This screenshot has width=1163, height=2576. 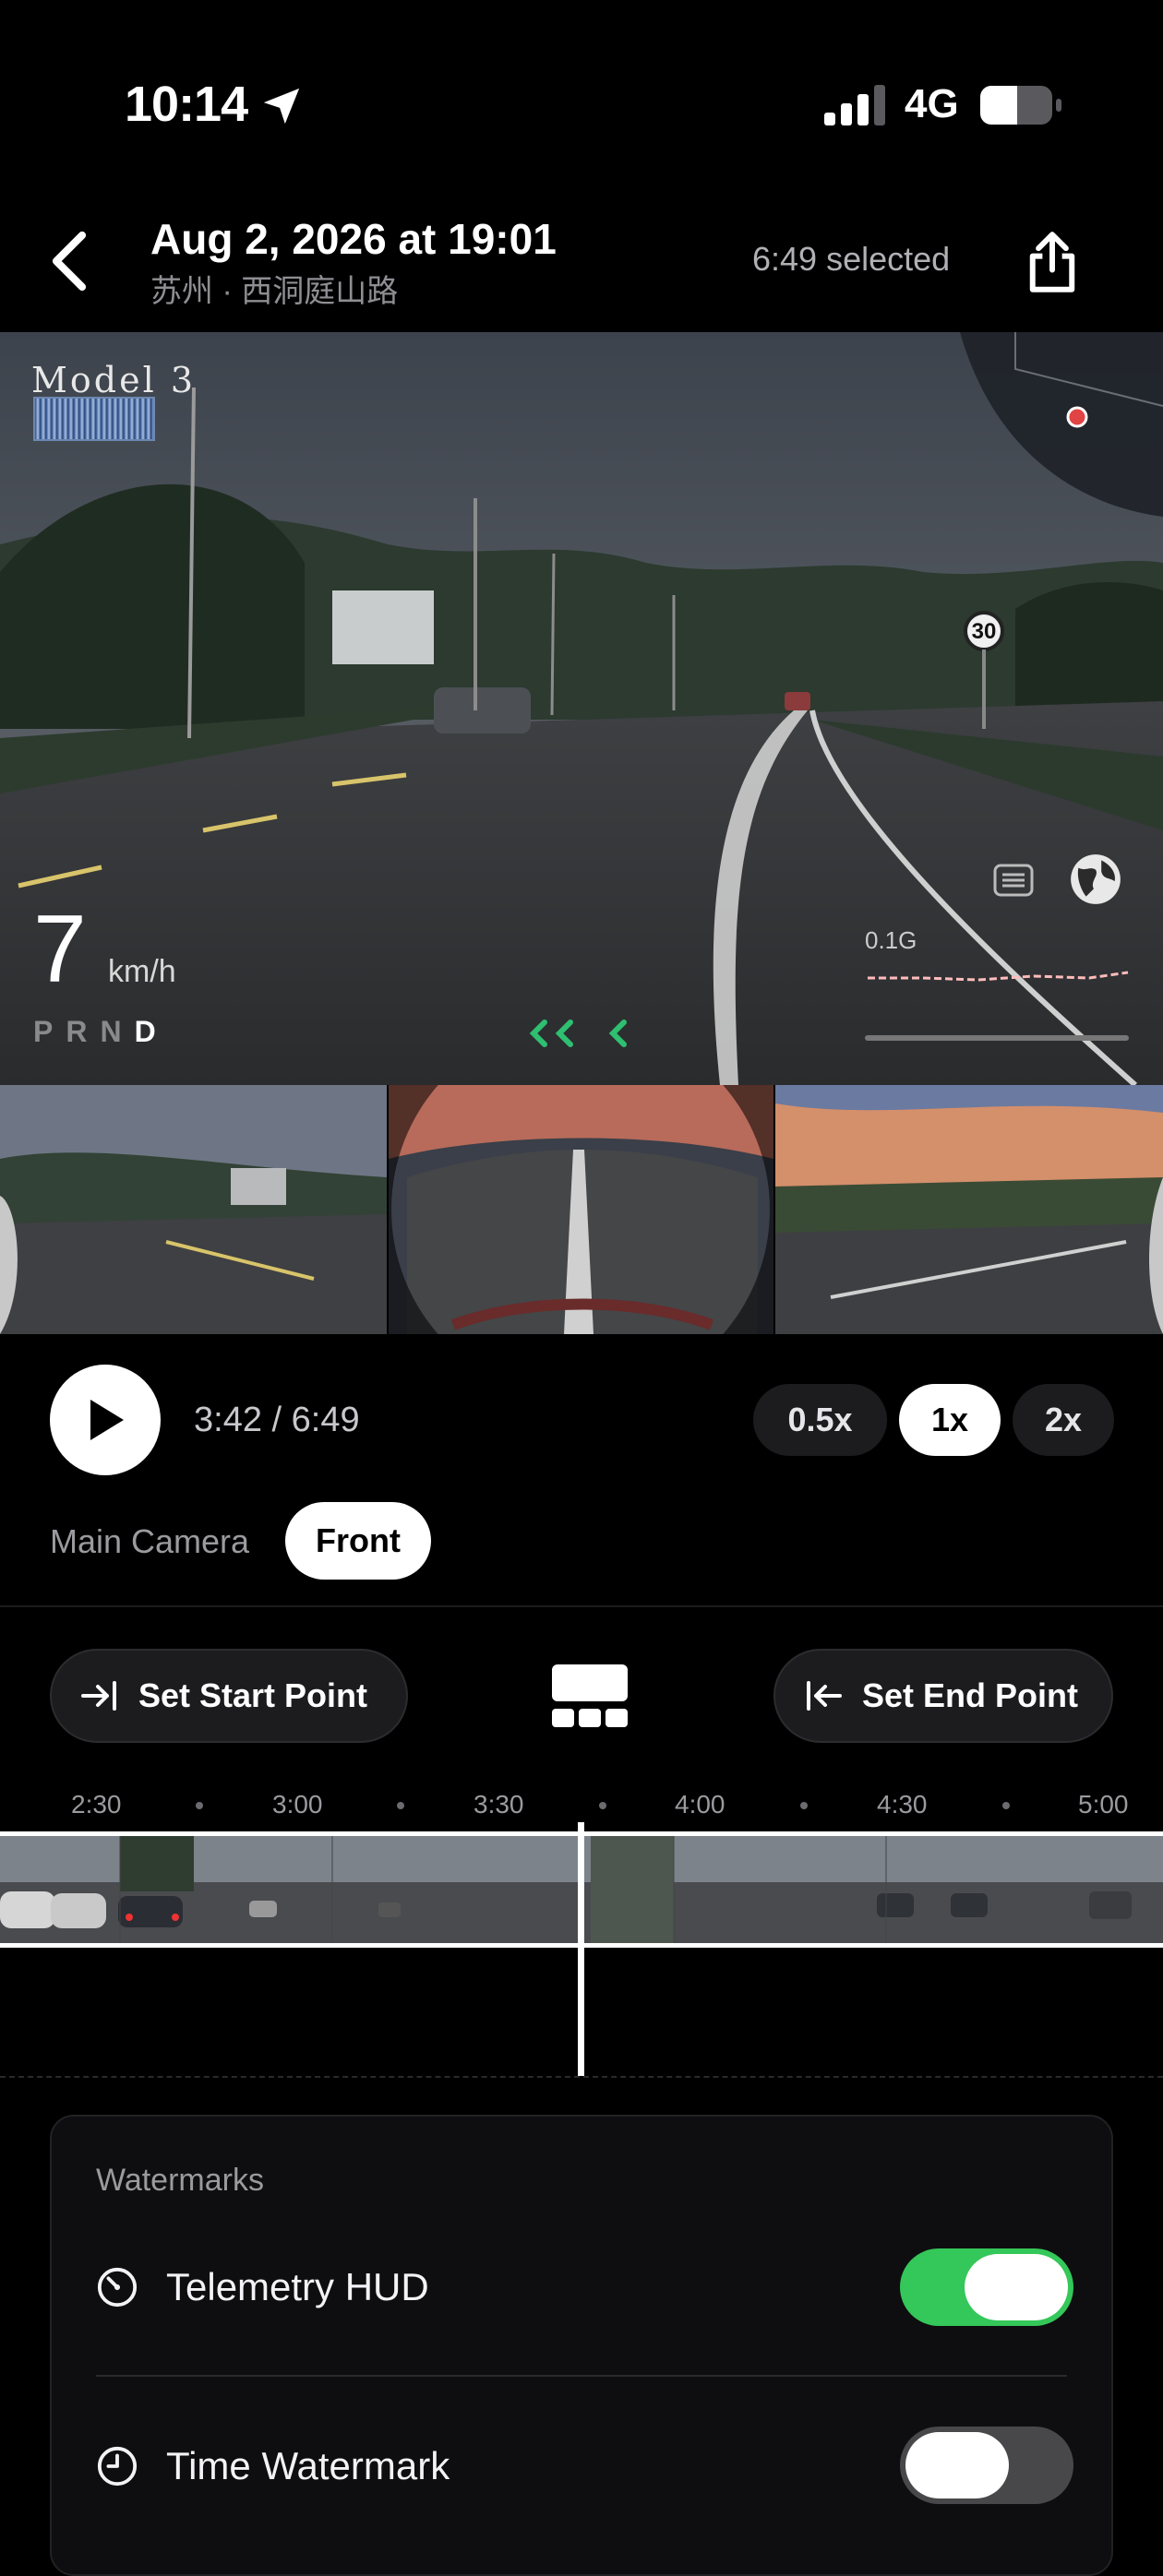 I want to click on time-watermark-toggle, so click(x=986, y=2465).